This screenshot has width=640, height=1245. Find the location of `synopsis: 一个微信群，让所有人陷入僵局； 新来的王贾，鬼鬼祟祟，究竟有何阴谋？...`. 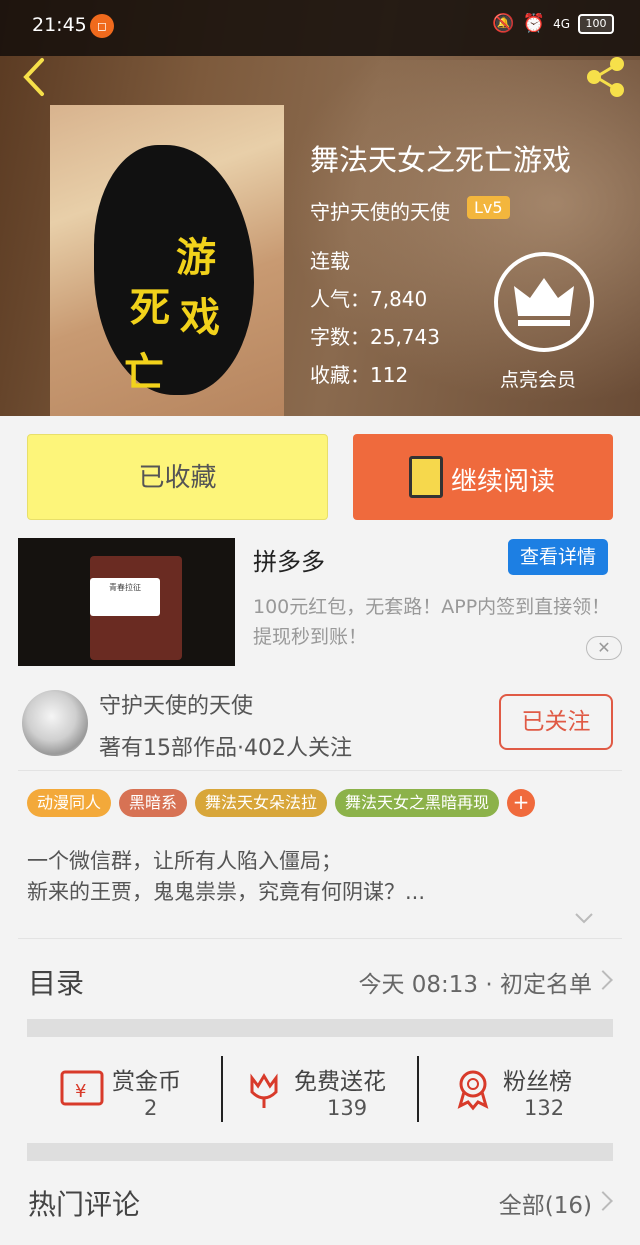

synopsis: 一个微信群，让所有人陷入僵局； 新来的王贾，鬼鬼祟祟，究竟有何阴谋？... is located at coordinates (322, 877).